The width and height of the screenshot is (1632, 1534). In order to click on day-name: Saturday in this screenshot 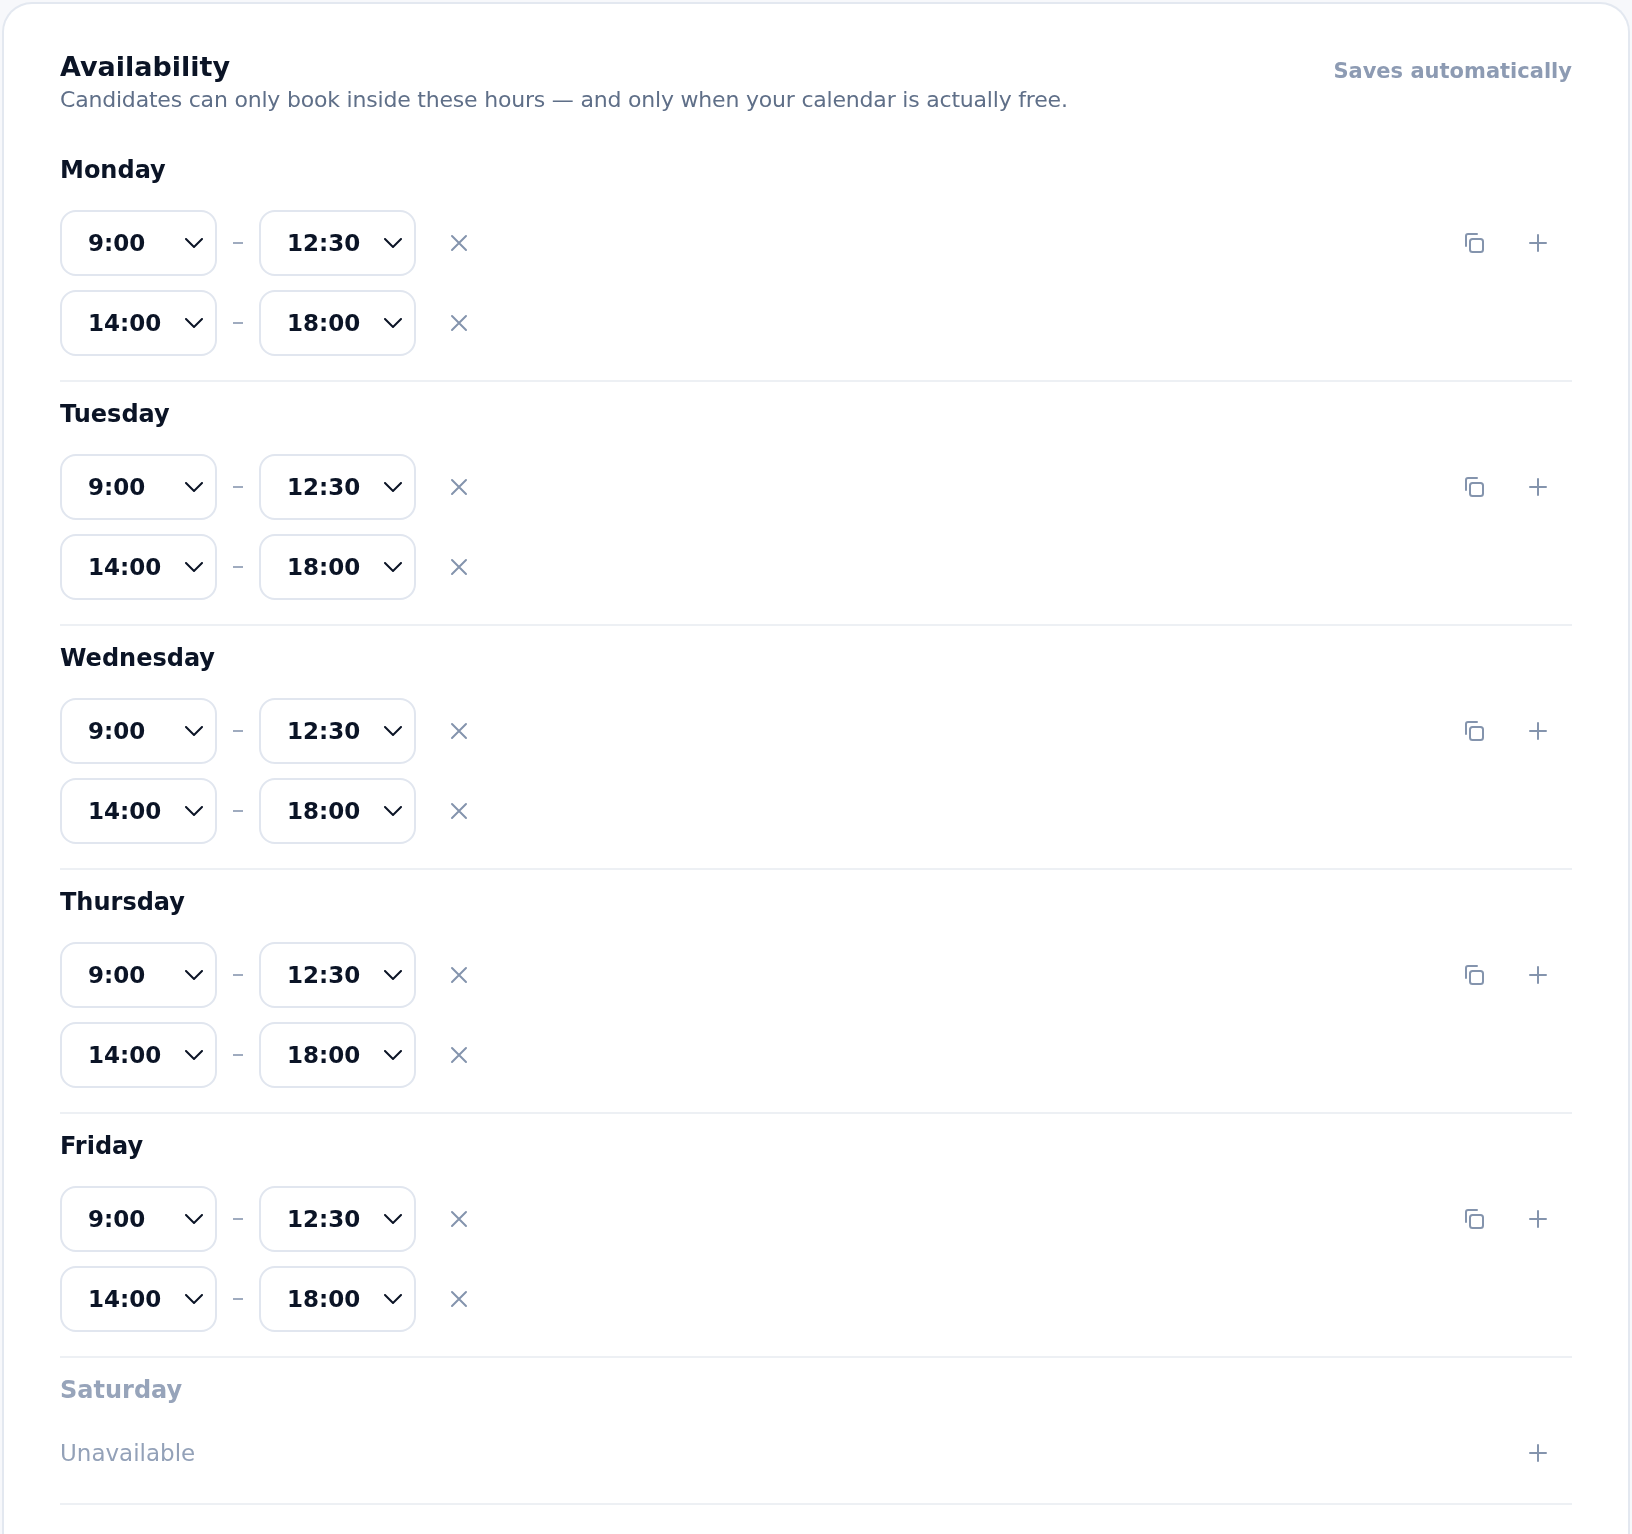, I will do `click(122, 1390)`.